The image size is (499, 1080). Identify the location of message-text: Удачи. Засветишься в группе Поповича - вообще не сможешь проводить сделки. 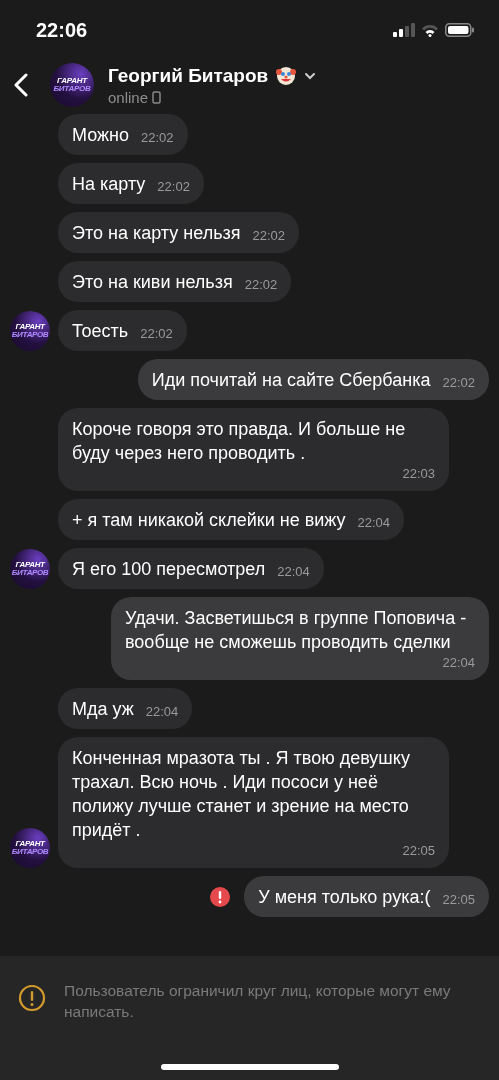
(296, 630).